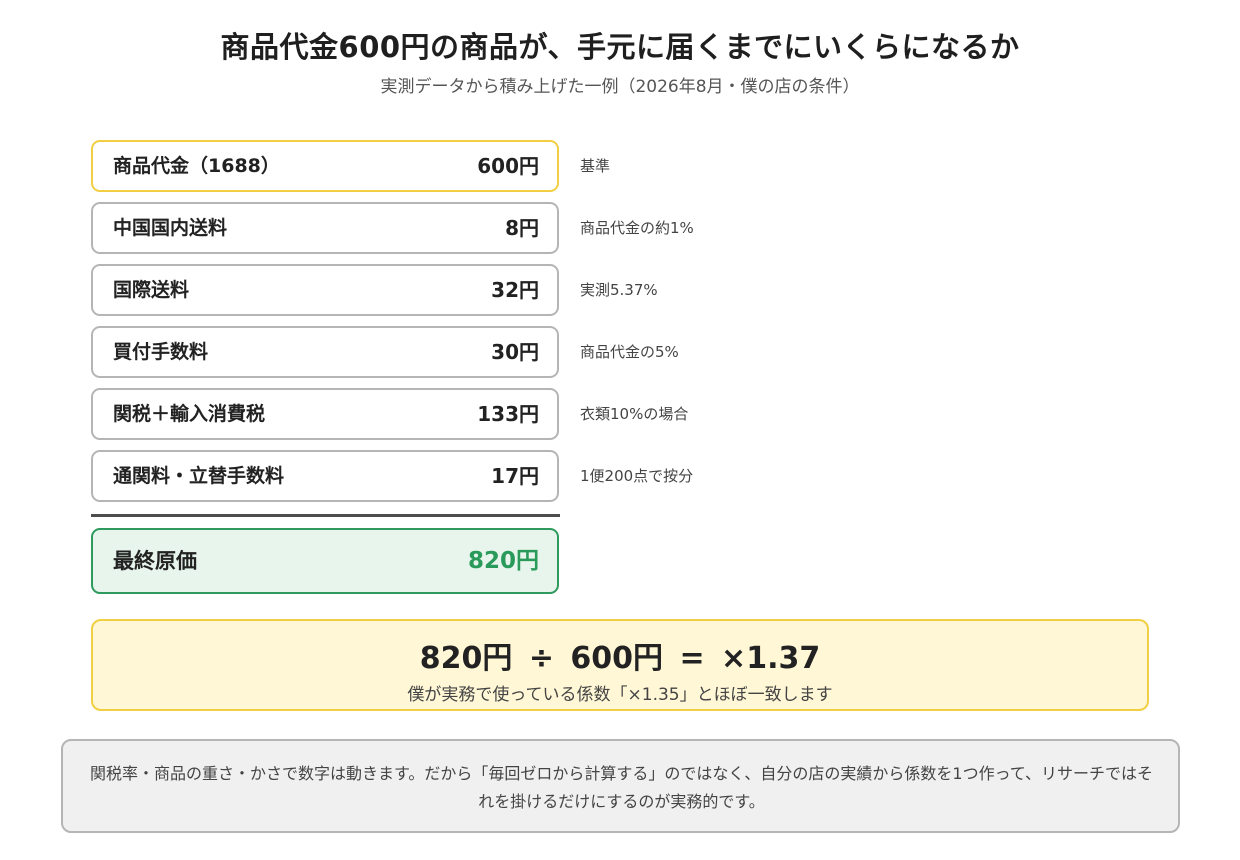  What do you see at coordinates (508, 166) in the screenshot?
I see `cost-row-value: 600円` at bounding box center [508, 166].